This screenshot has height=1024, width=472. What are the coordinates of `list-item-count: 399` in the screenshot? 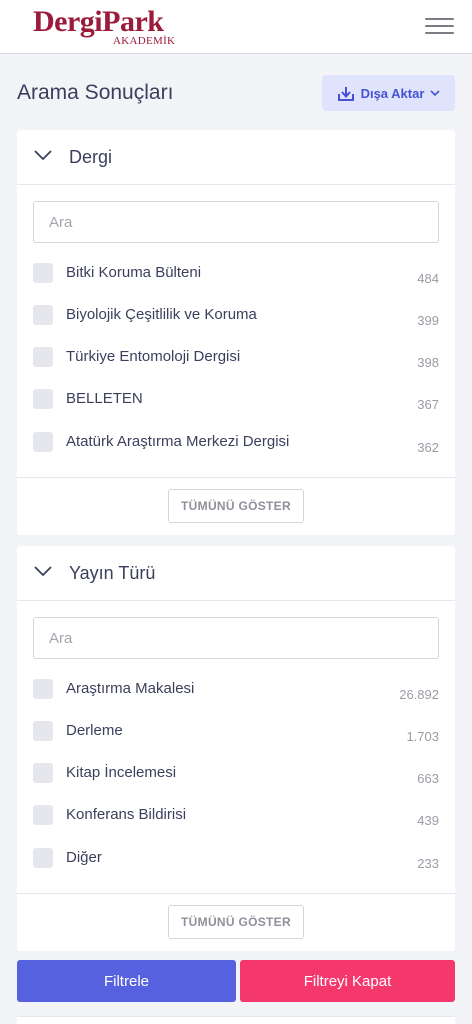 It's located at (428, 320).